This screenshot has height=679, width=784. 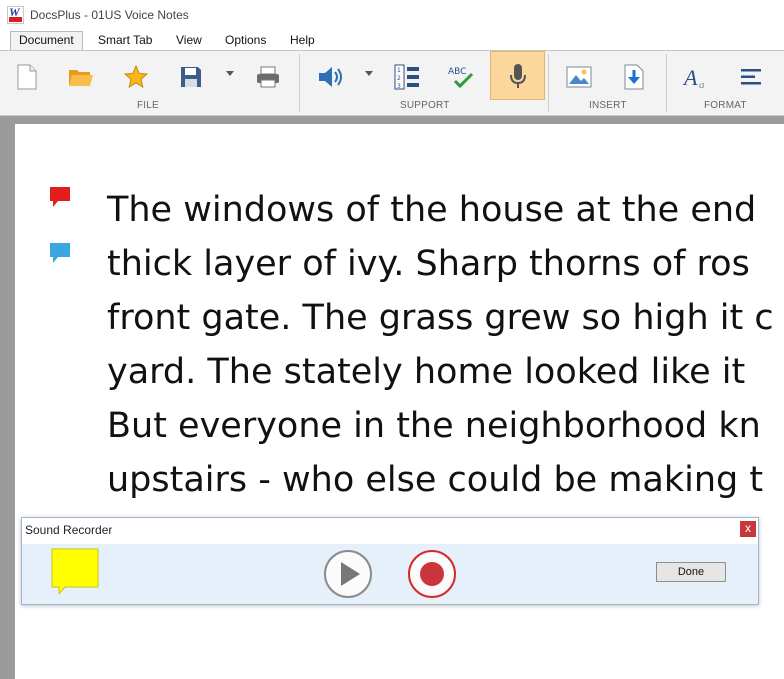 I want to click on dialog-title: Sound Recorder, so click(x=69, y=530).